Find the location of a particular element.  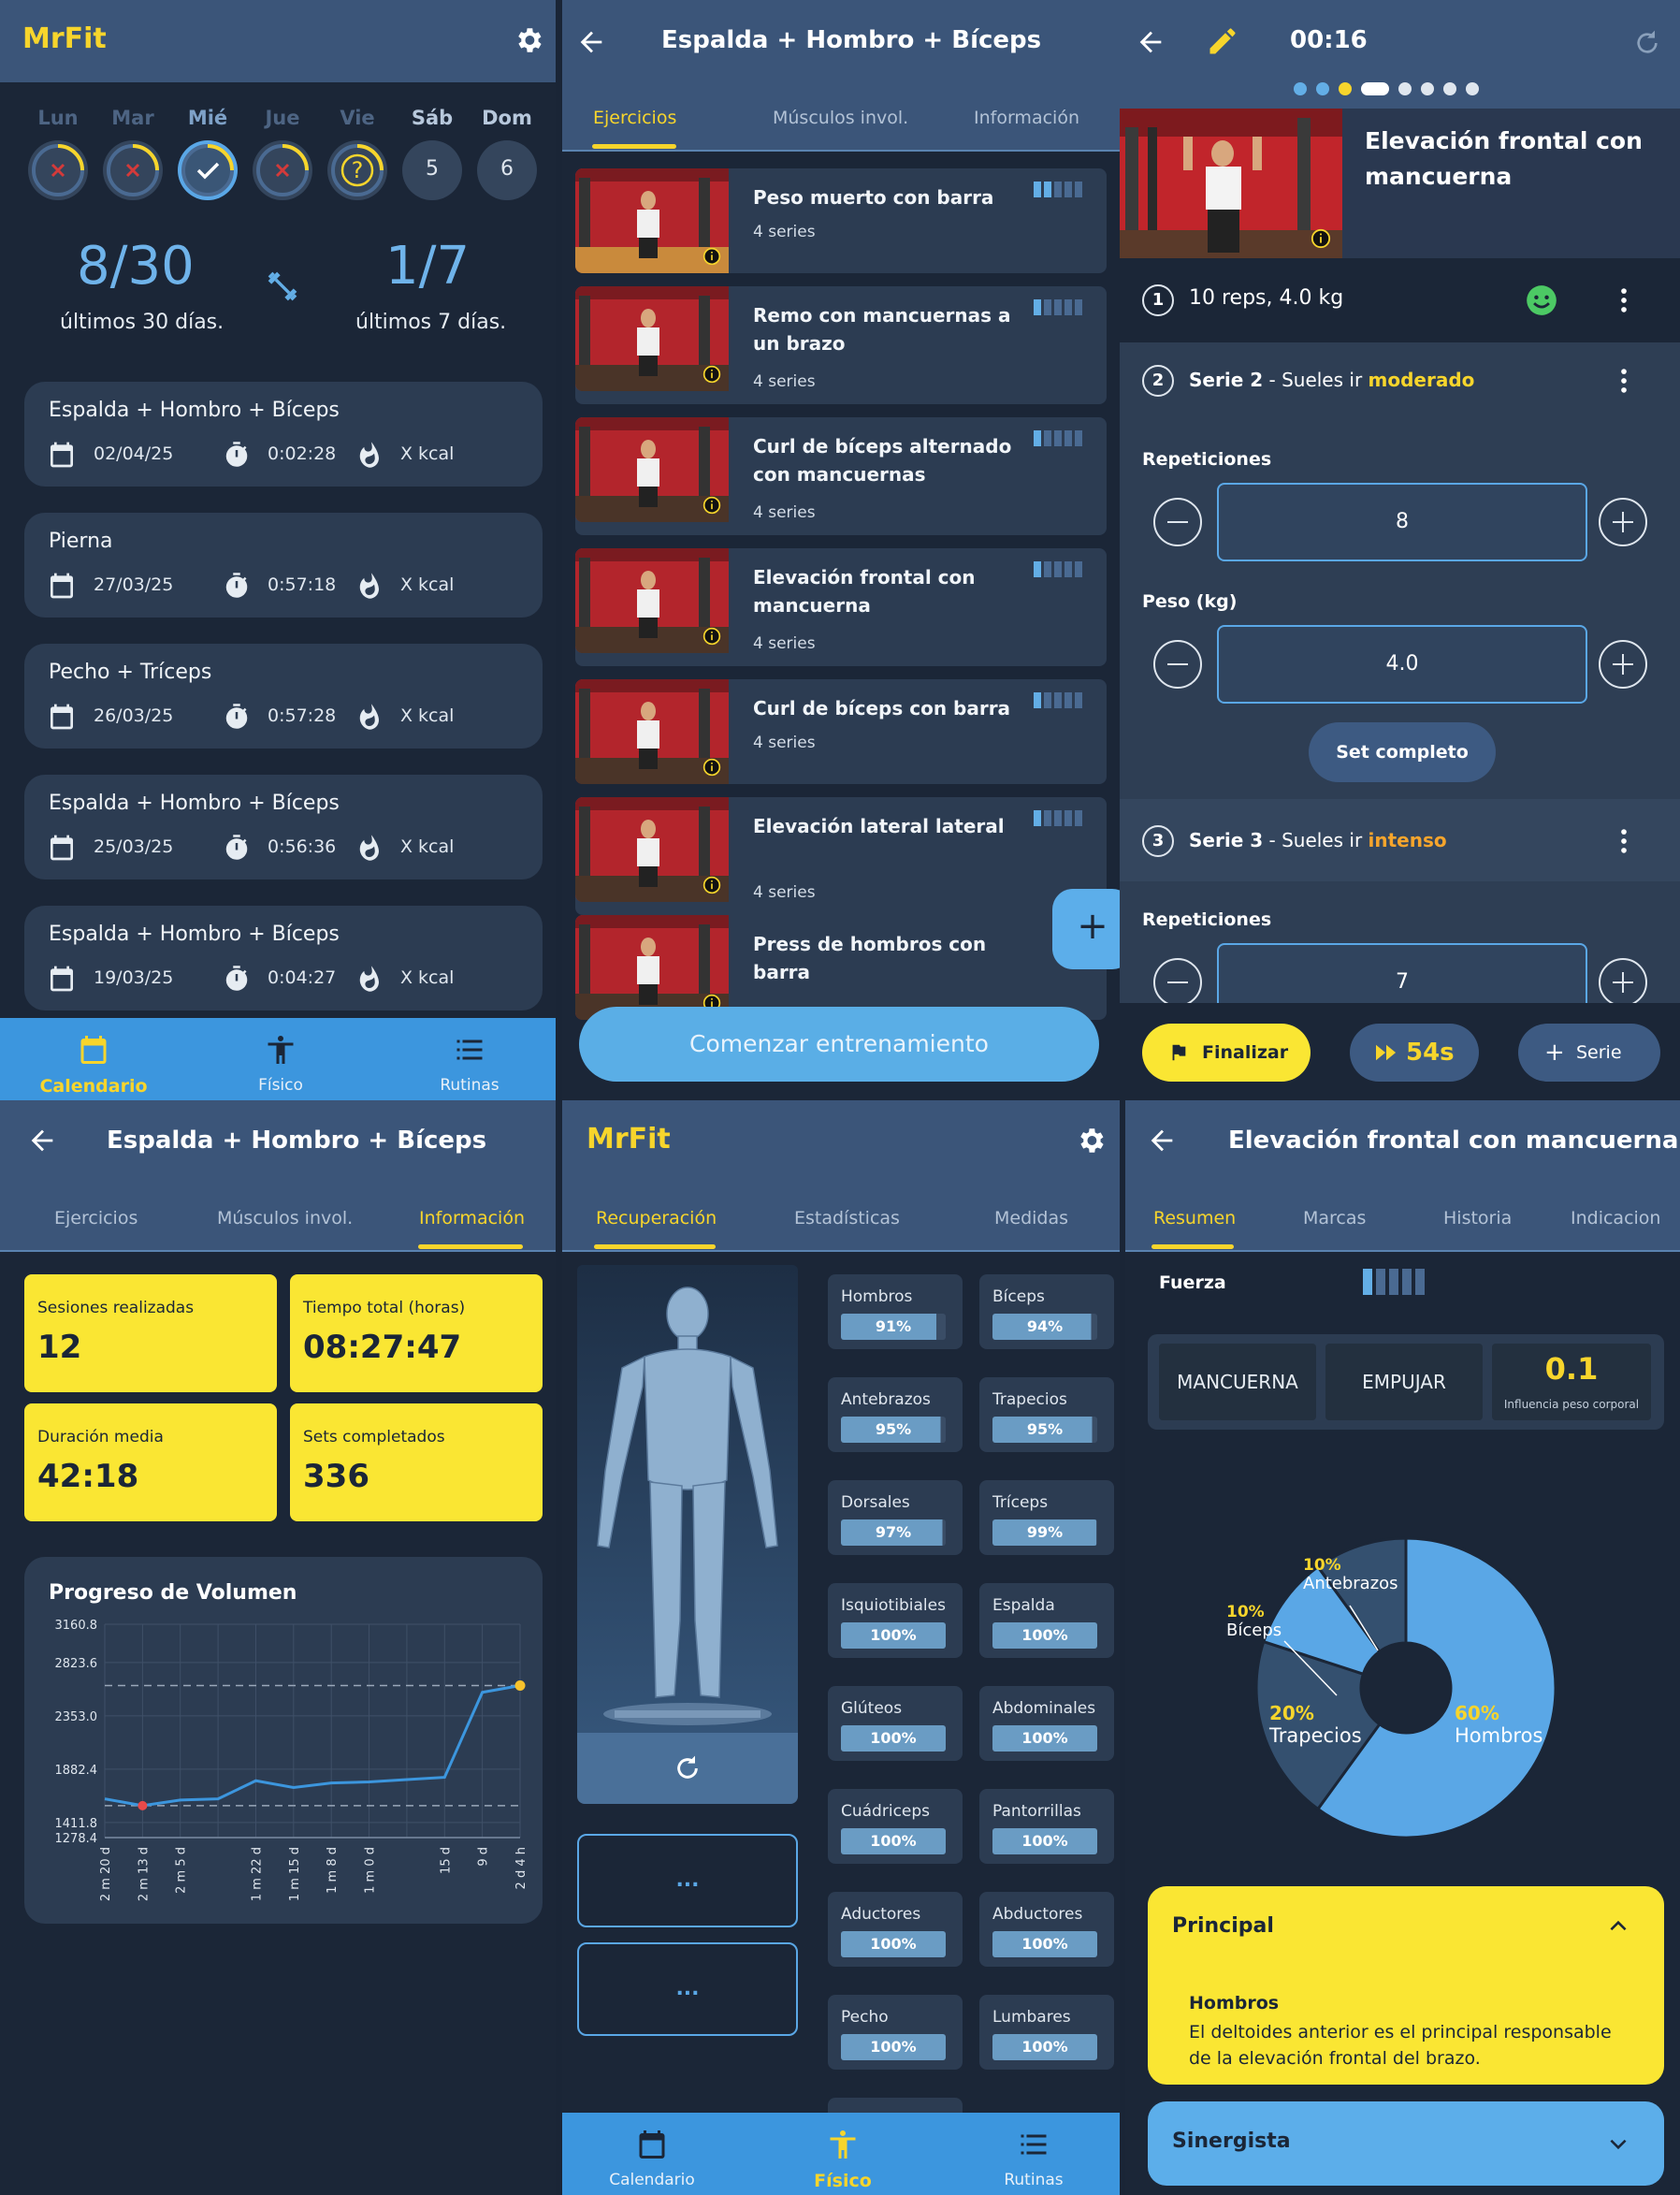

tab-records: Marcas is located at coordinates (1334, 1218).